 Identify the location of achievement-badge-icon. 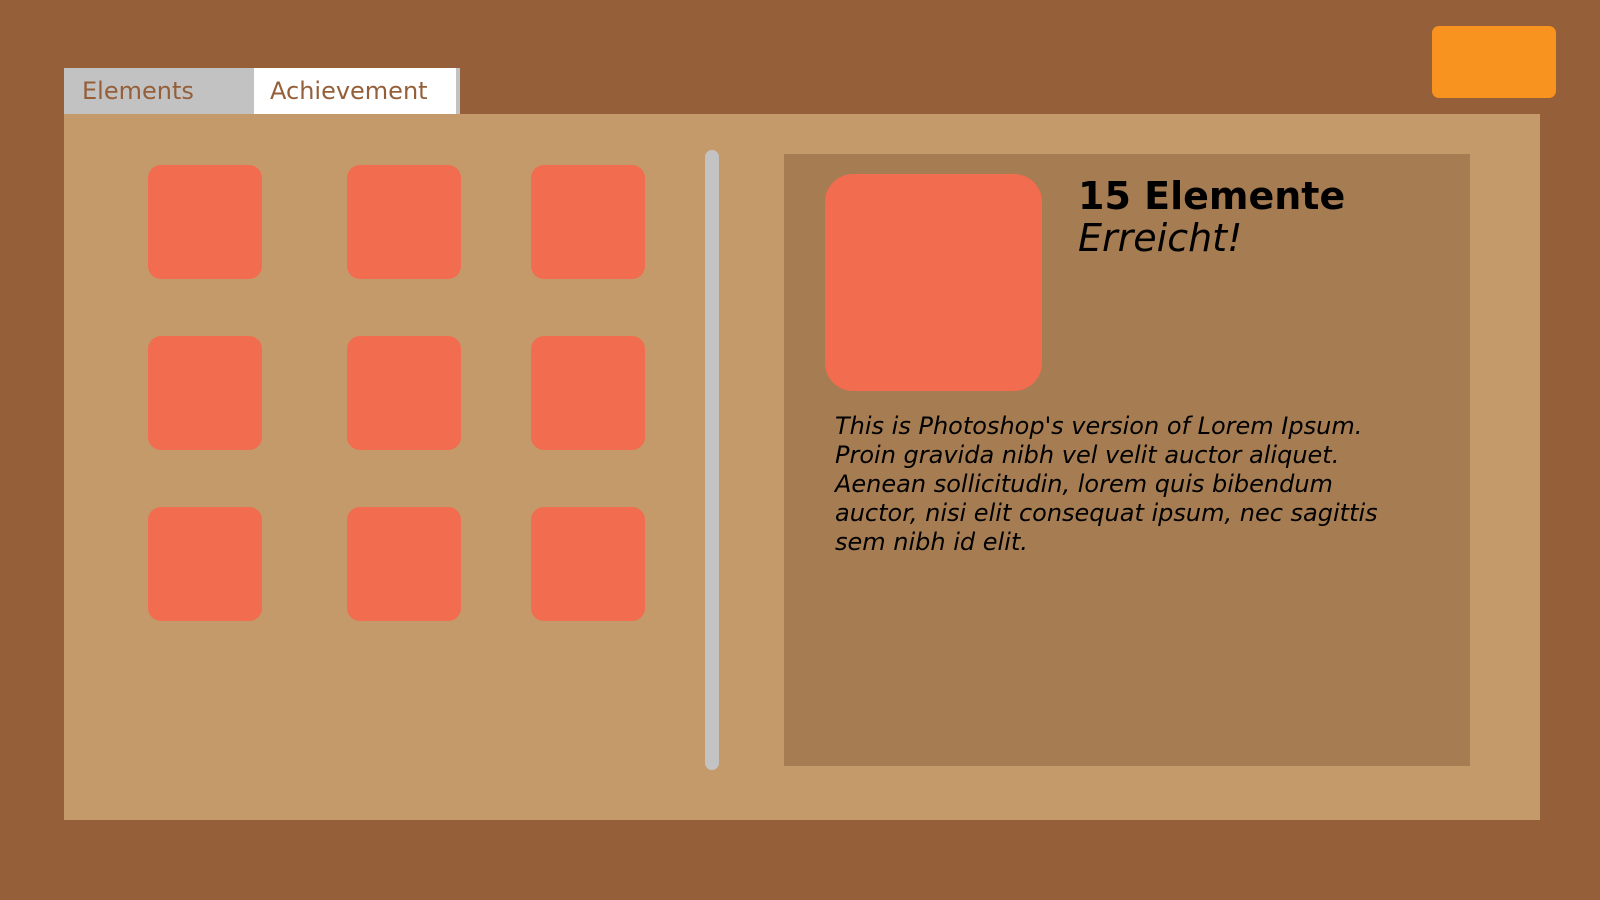
(933, 282).